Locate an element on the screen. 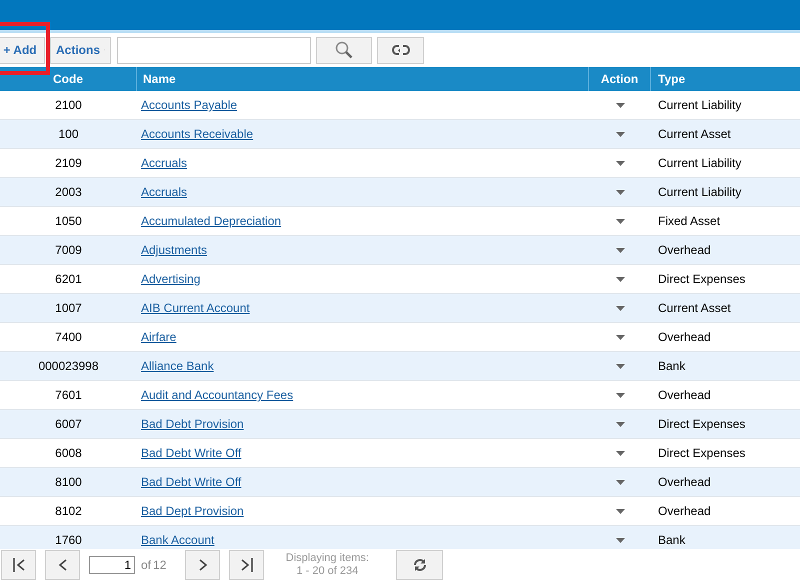 The image size is (800, 581). actions-button: Actions is located at coordinates (80, 50).